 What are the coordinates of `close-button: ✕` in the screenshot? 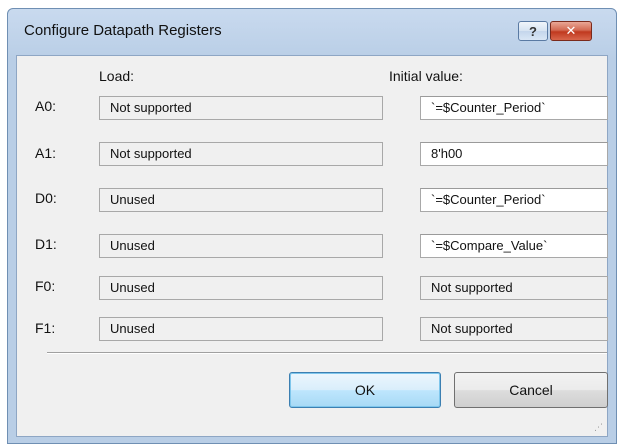 It's located at (571, 31).